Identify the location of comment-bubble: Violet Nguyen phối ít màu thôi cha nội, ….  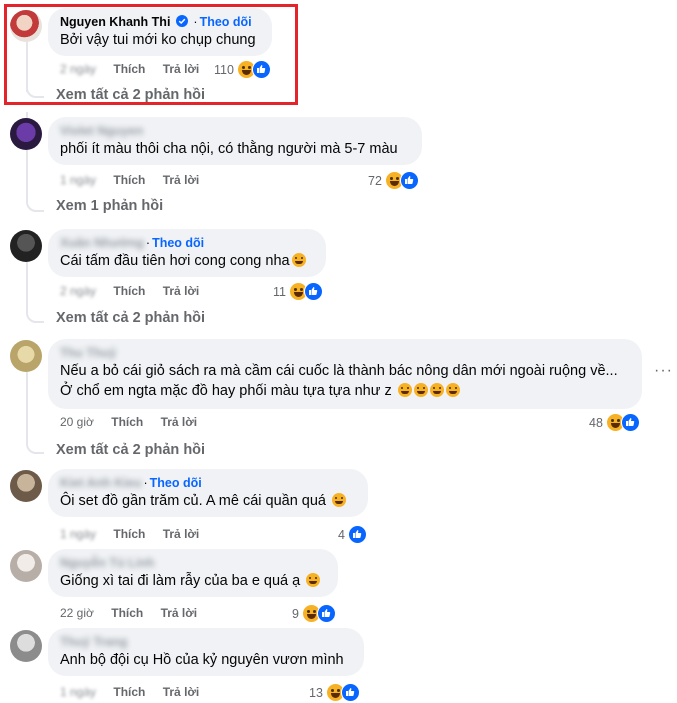
(235, 141).